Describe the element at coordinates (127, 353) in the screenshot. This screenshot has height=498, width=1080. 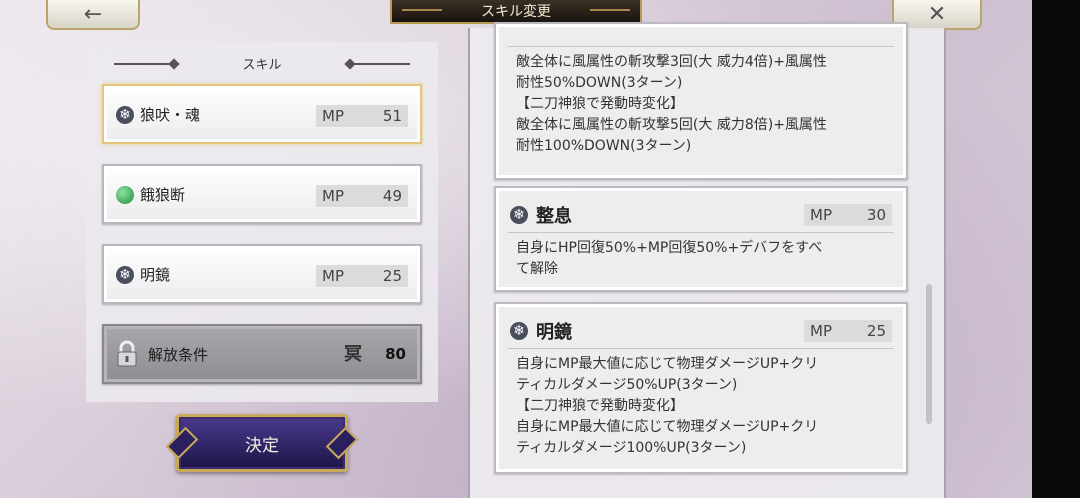
I see `lock-icon` at that location.